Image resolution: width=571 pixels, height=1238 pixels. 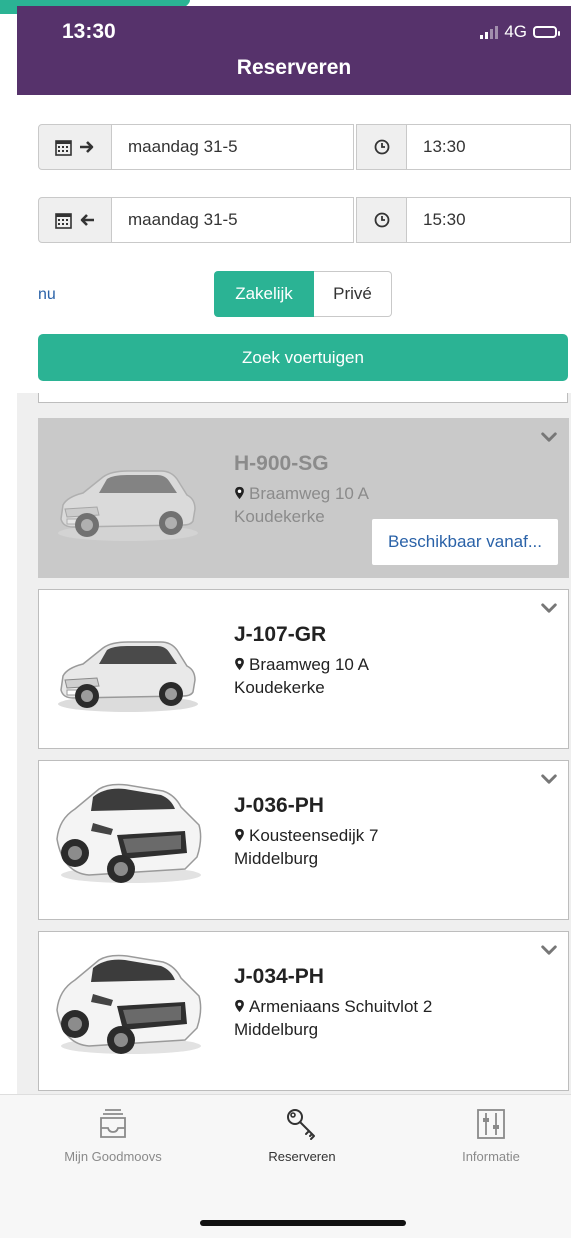 I want to click on pickup-time-field: 13:30, so click(x=489, y=147).